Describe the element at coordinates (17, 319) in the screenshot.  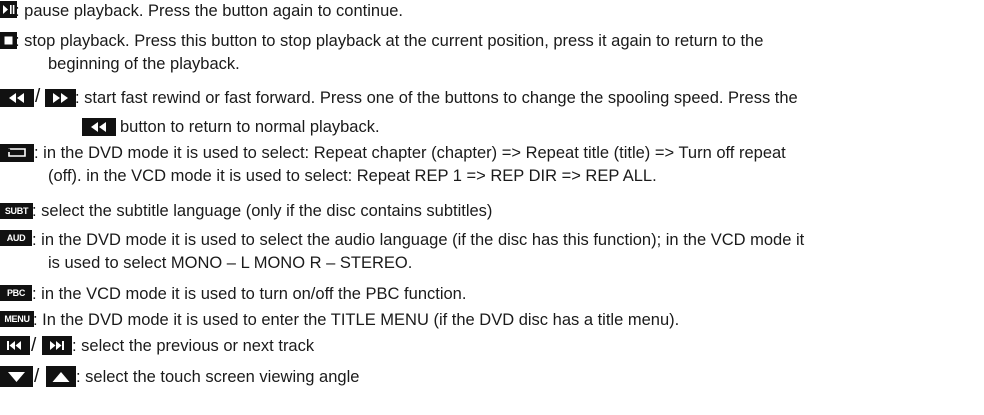
I see `menu-icon: MENU` at that location.